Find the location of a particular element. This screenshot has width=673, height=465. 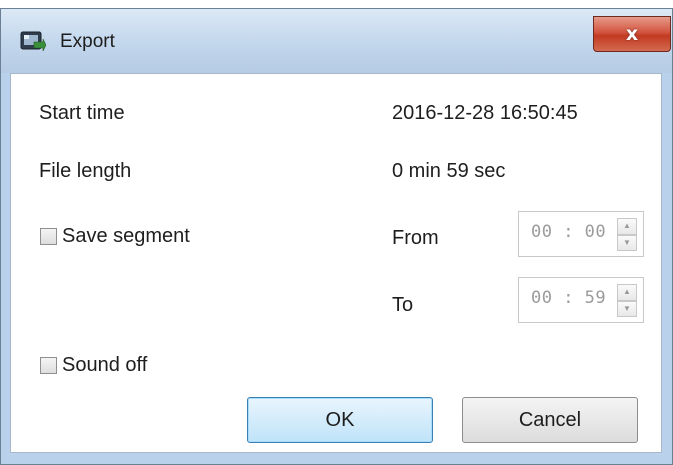

sound-off-label: Sound off is located at coordinates (105, 365).